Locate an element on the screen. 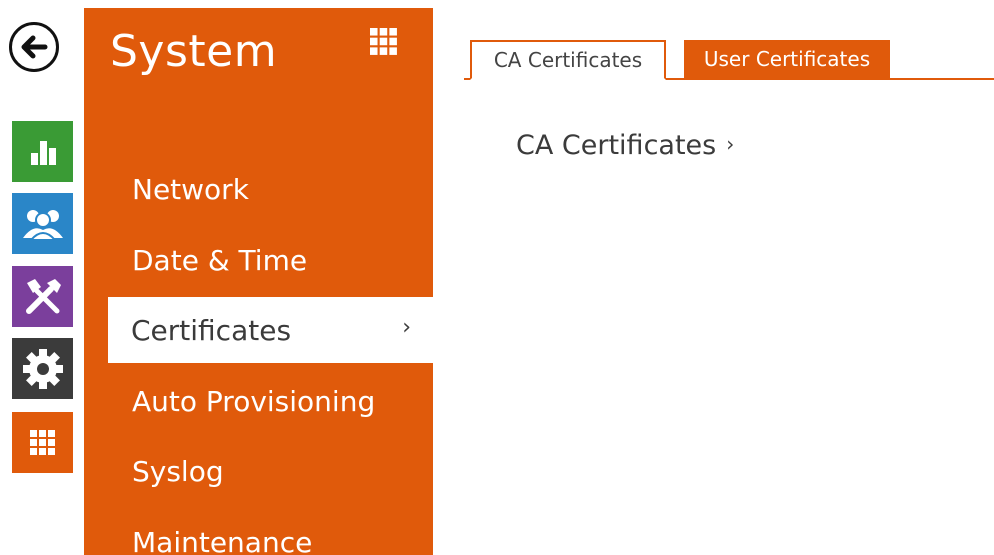 The width and height of the screenshot is (994, 555). tools-icon is located at coordinates (43, 296).